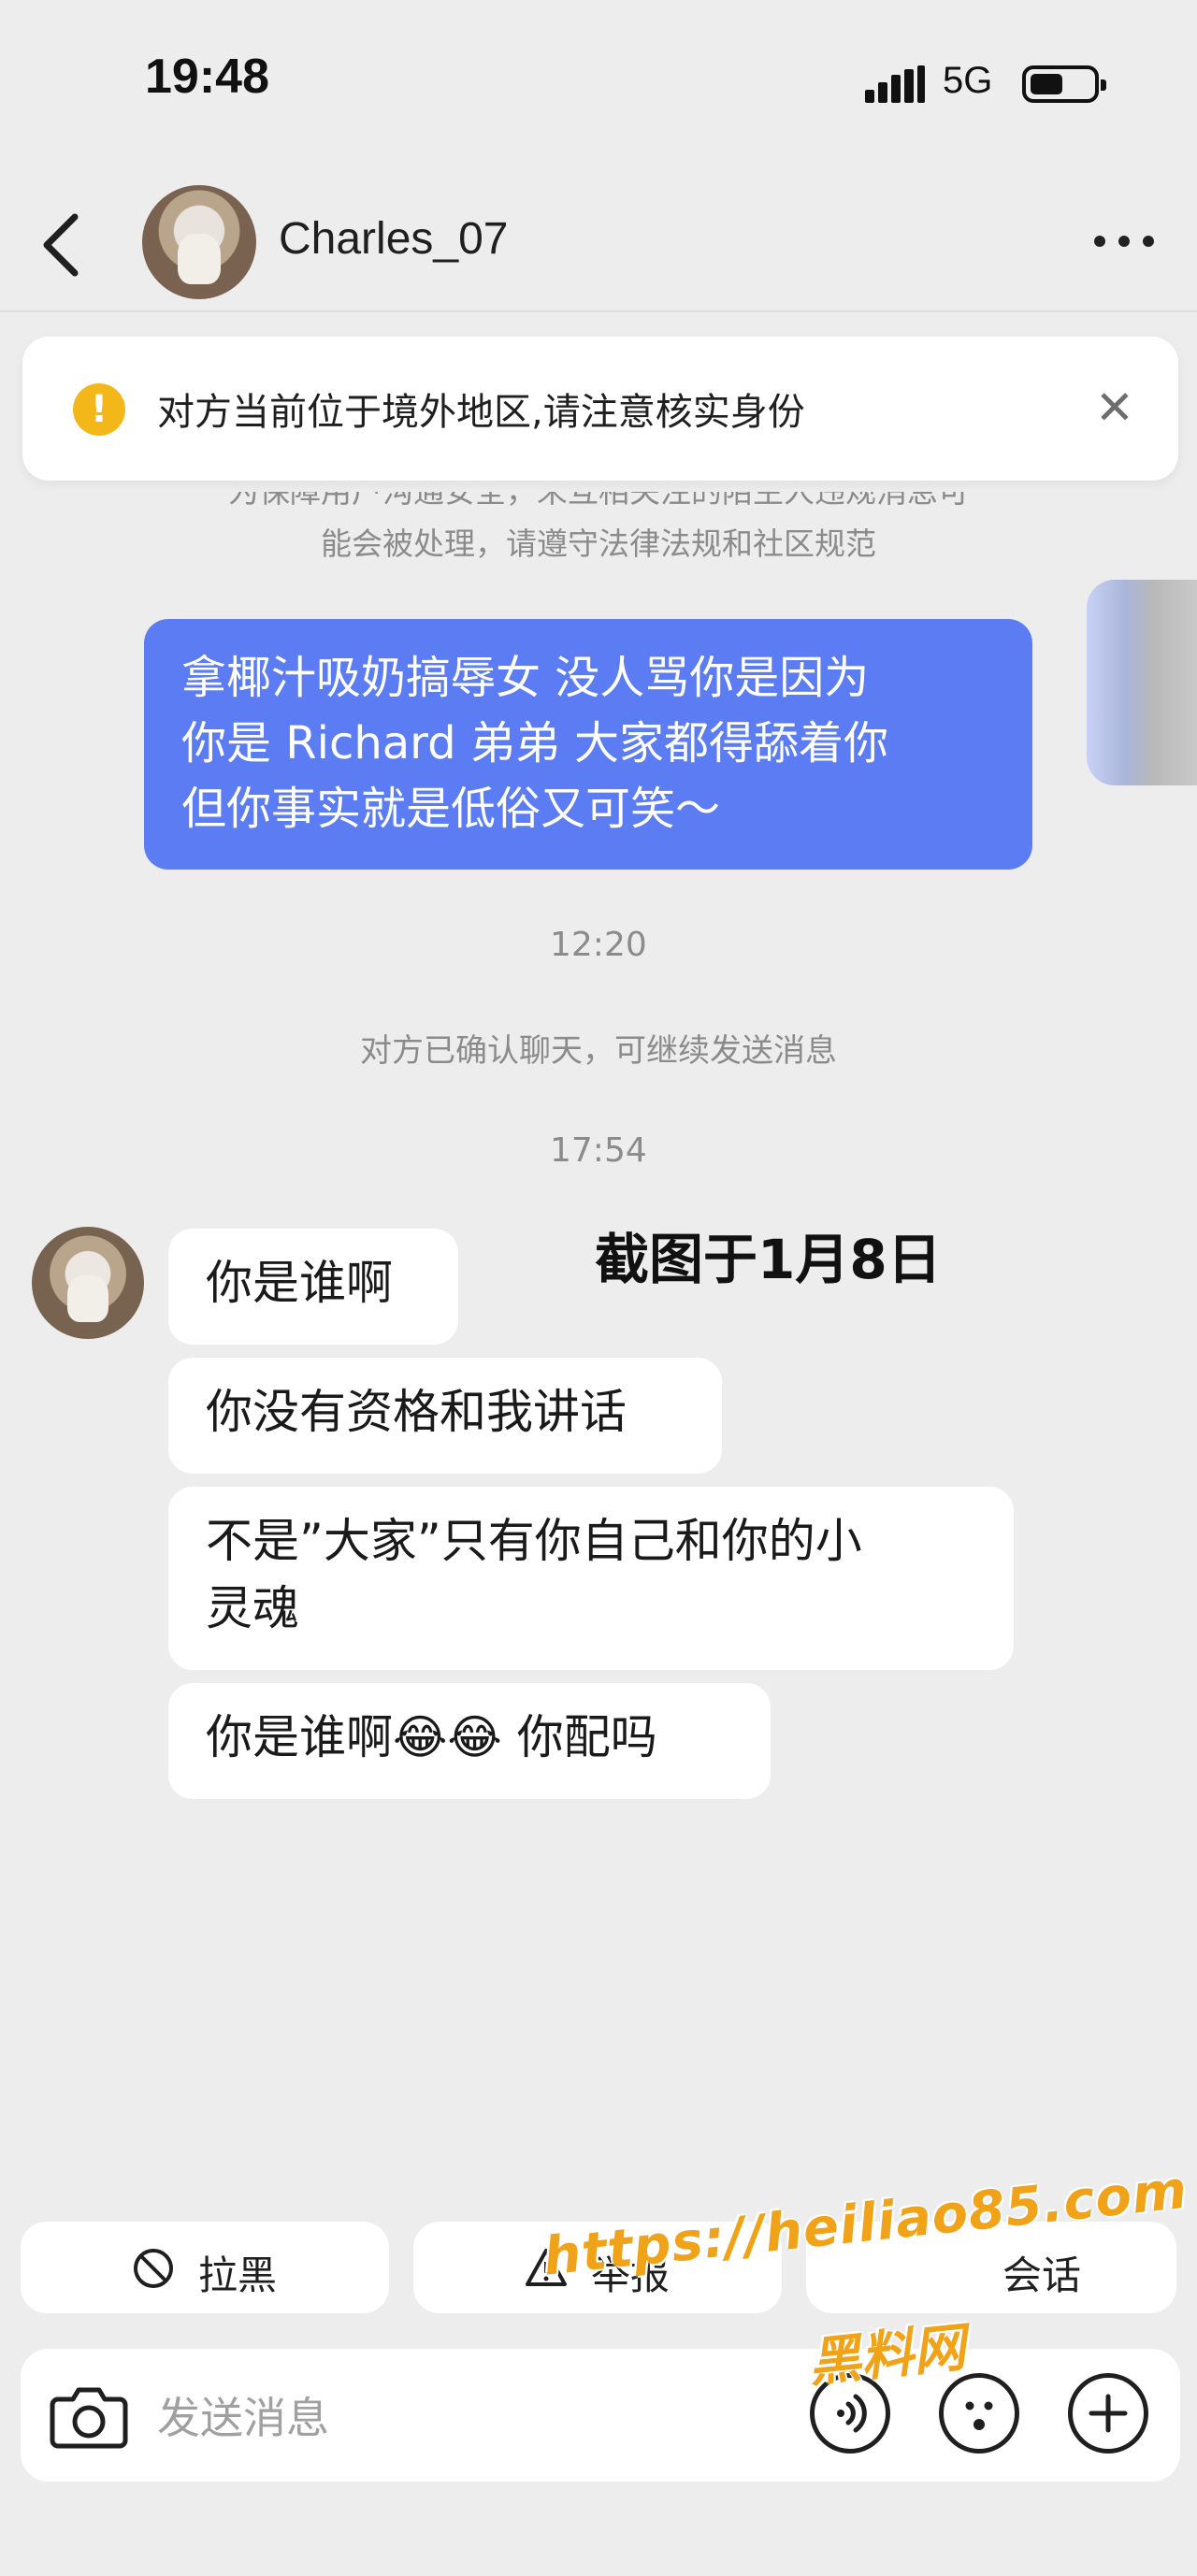 This screenshot has height=2576, width=1197. Describe the element at coordinates (481, 413) in the screenshot. I see `banner-text: 对方当前位于境外地区,请注意核实身份` at that location.